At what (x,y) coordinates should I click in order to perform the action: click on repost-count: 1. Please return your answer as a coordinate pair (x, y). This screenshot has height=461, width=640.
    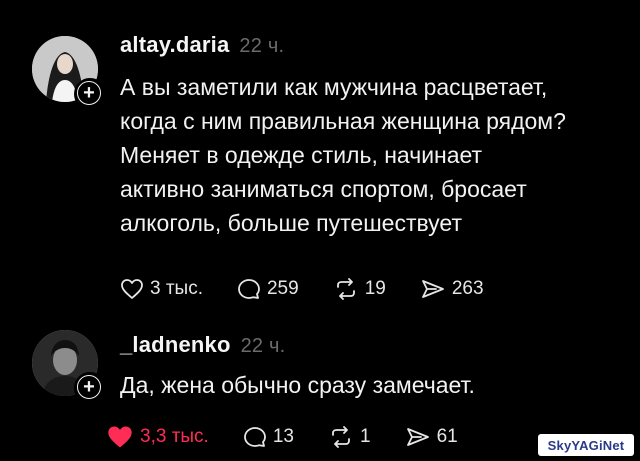
    Looking at the image, I should click on (365, 436).